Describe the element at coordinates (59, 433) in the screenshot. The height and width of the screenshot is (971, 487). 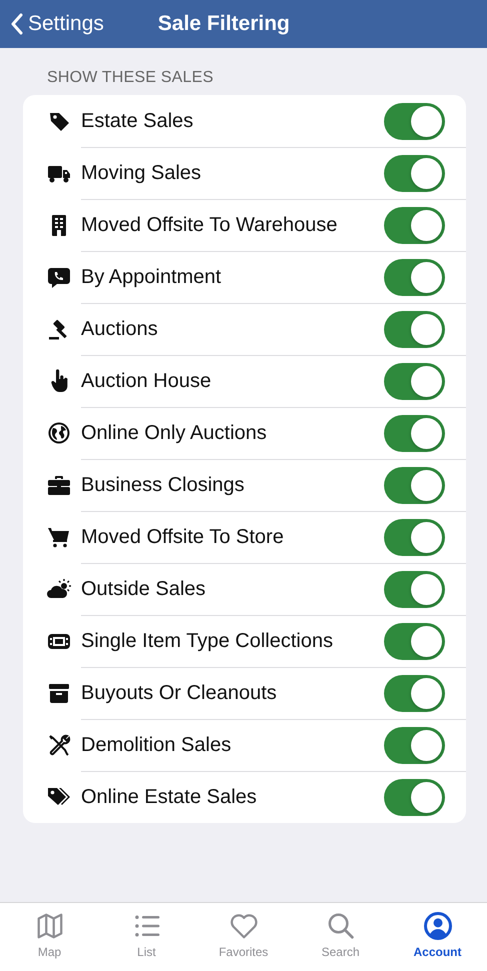
I see `globe-icon` at that location.